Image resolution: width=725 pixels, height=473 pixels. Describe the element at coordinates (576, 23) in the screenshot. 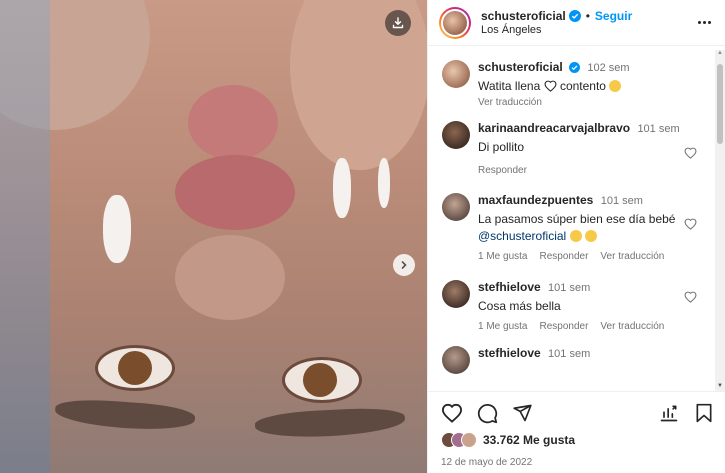

I see `post-header: schusteroficial • Seguir Los Ángeles` at that location.